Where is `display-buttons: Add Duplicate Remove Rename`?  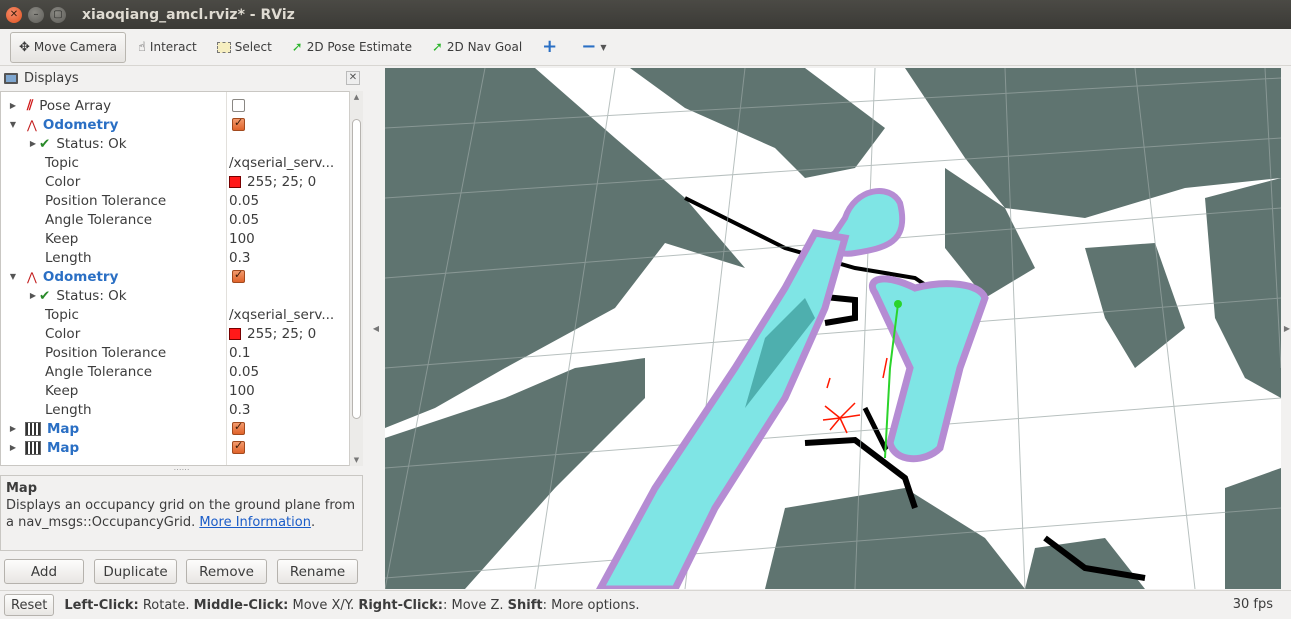
display-buttons: Add Duplicate Remove Rename is located at coordinates (181, 572).